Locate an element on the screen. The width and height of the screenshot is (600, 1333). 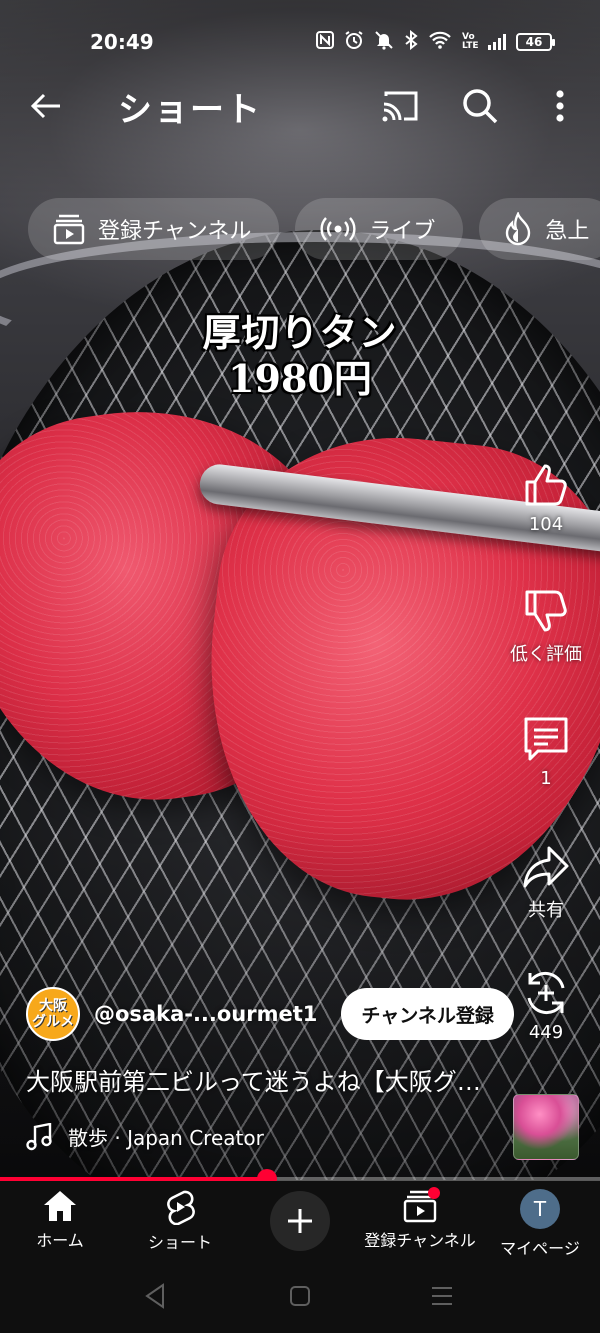
create-button is located at coordinates (300, 1221).